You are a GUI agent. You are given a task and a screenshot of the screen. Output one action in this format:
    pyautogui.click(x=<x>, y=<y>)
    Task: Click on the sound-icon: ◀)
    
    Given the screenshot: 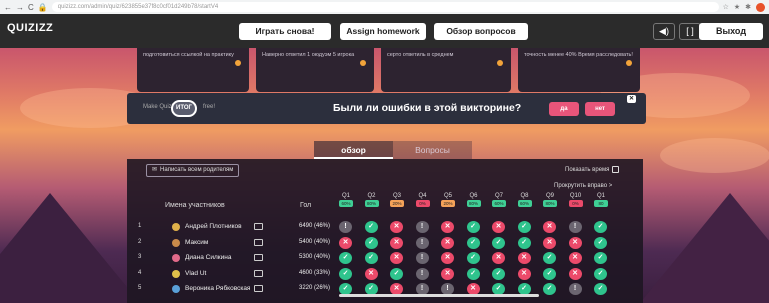 What is the action you would take?
    pyautogui.click(x=664, y=31)
    